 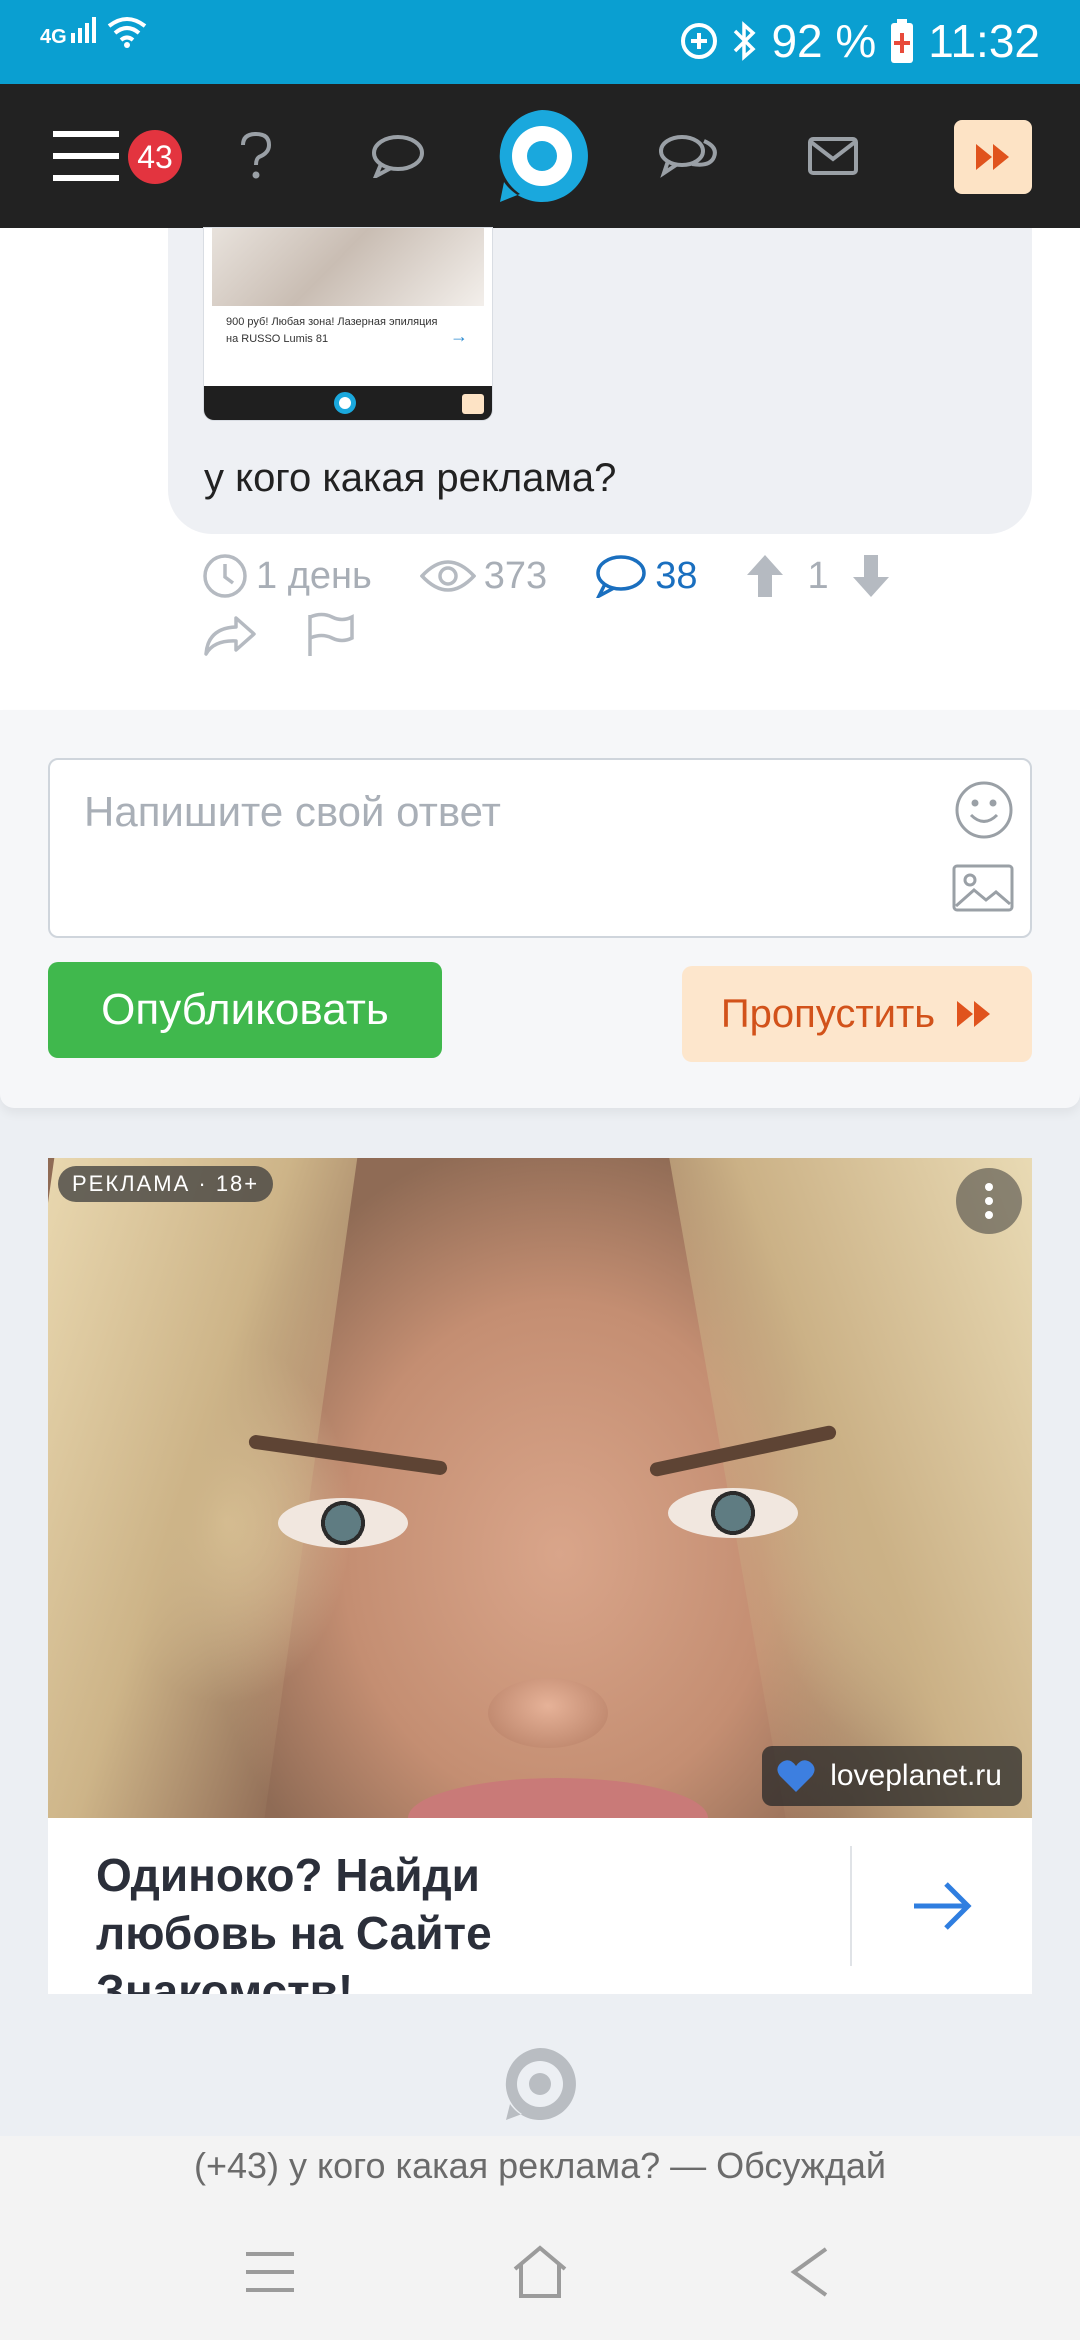 I want to click on ad-more-button, so click(x=989, y=1201).